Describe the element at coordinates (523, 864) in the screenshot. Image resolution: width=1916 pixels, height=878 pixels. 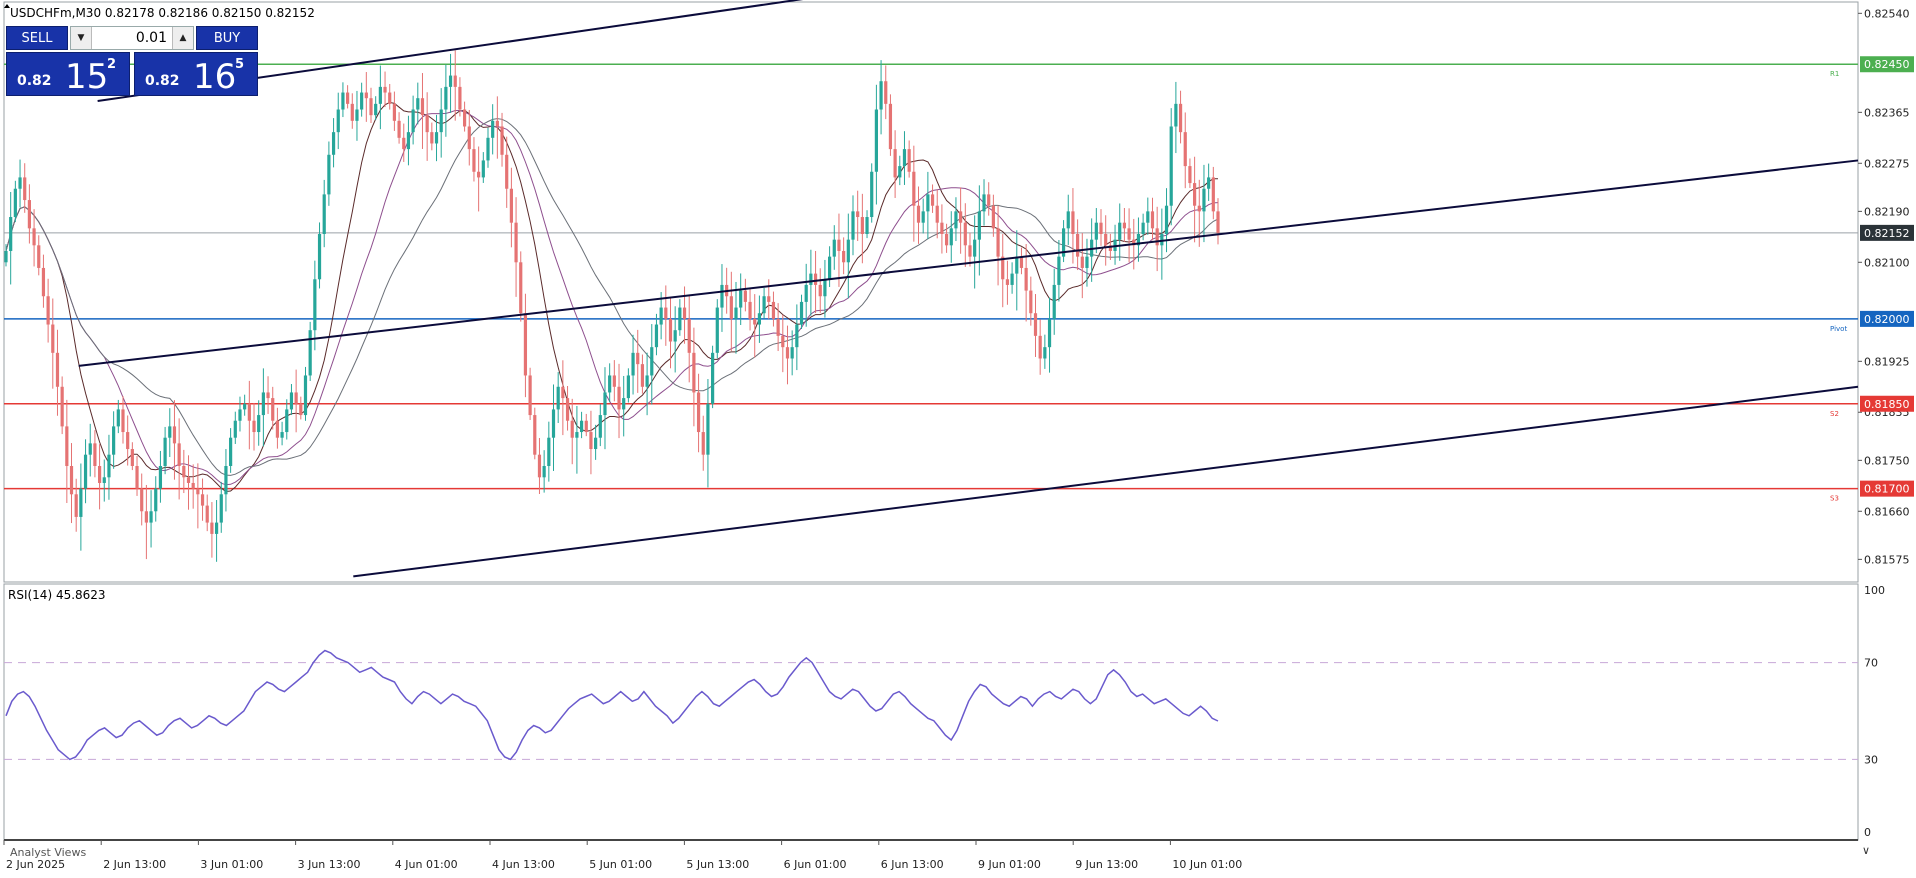
I see `time-tick-label: 4 Jun 13:00` at that location.